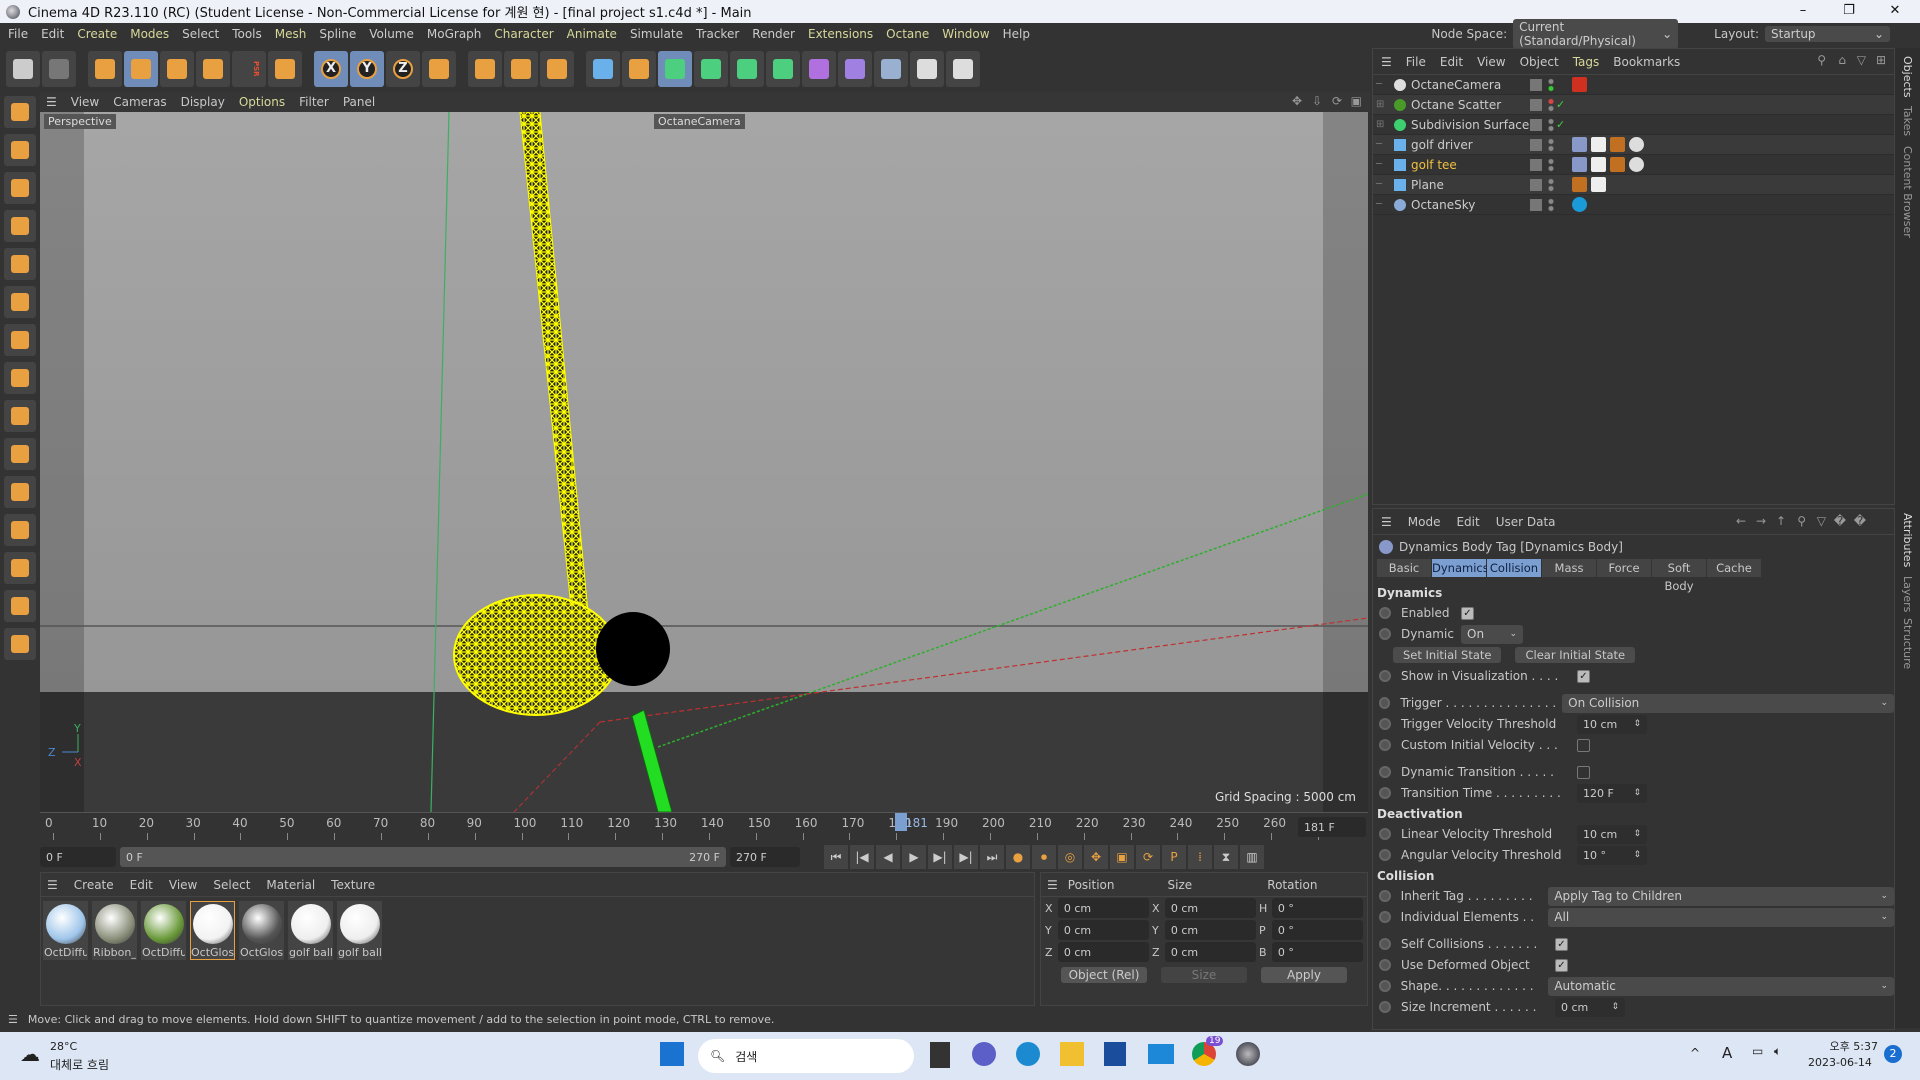 This screenshot has width=1920, height=1080. What do you see at coordinates (1881, 60) in the screenshot?
I see `search-icon: ⊞` at bounding box center [1881, 60].